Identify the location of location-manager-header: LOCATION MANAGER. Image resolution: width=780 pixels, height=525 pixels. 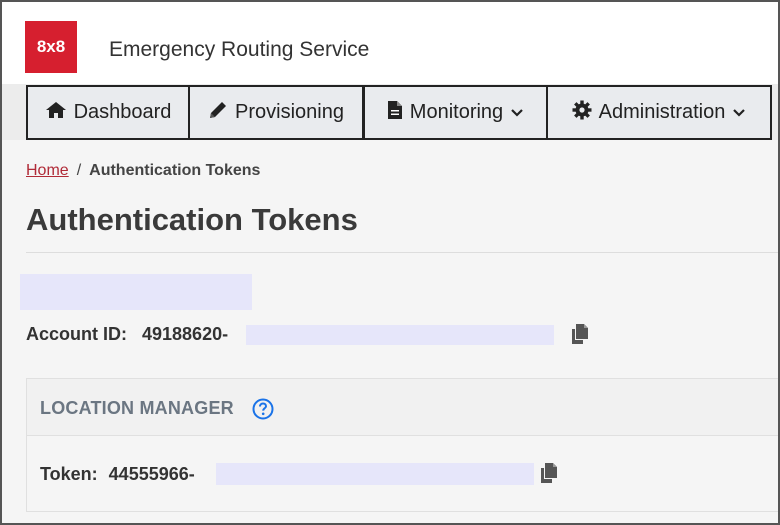
(402, 407).